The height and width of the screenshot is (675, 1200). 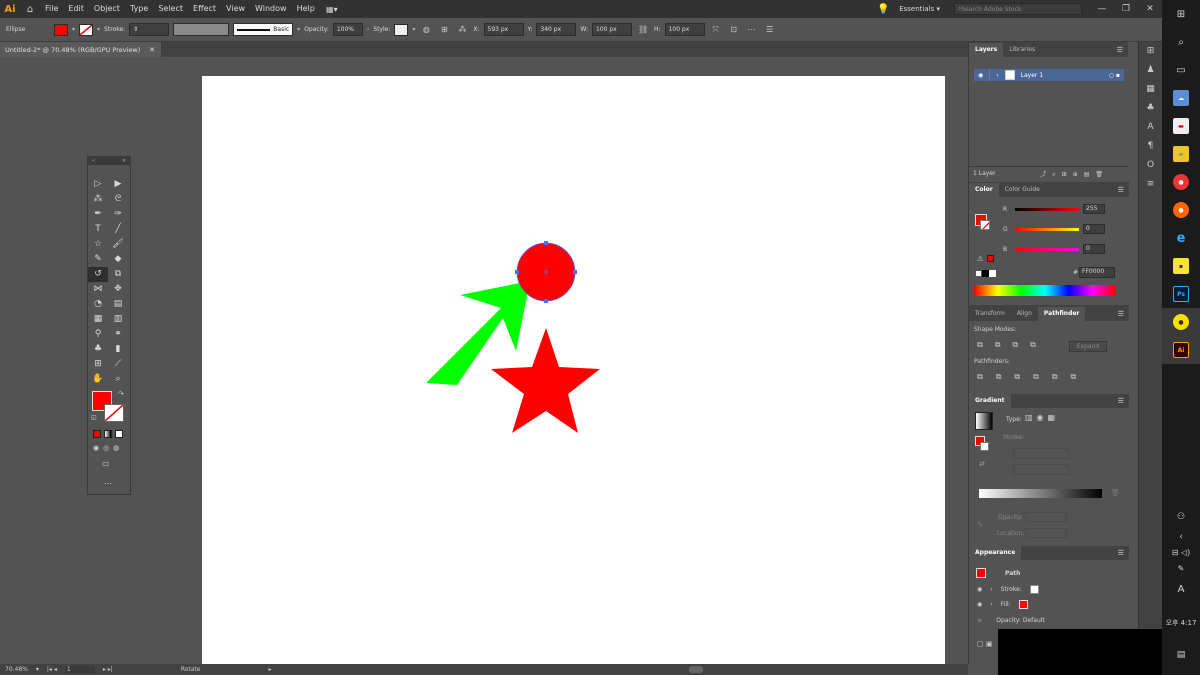 What do you see at coordinates (108, 669) in the screenshot?
I see `artboard-nav-last: ▸ ▸|` at bounding box center [108, 669].